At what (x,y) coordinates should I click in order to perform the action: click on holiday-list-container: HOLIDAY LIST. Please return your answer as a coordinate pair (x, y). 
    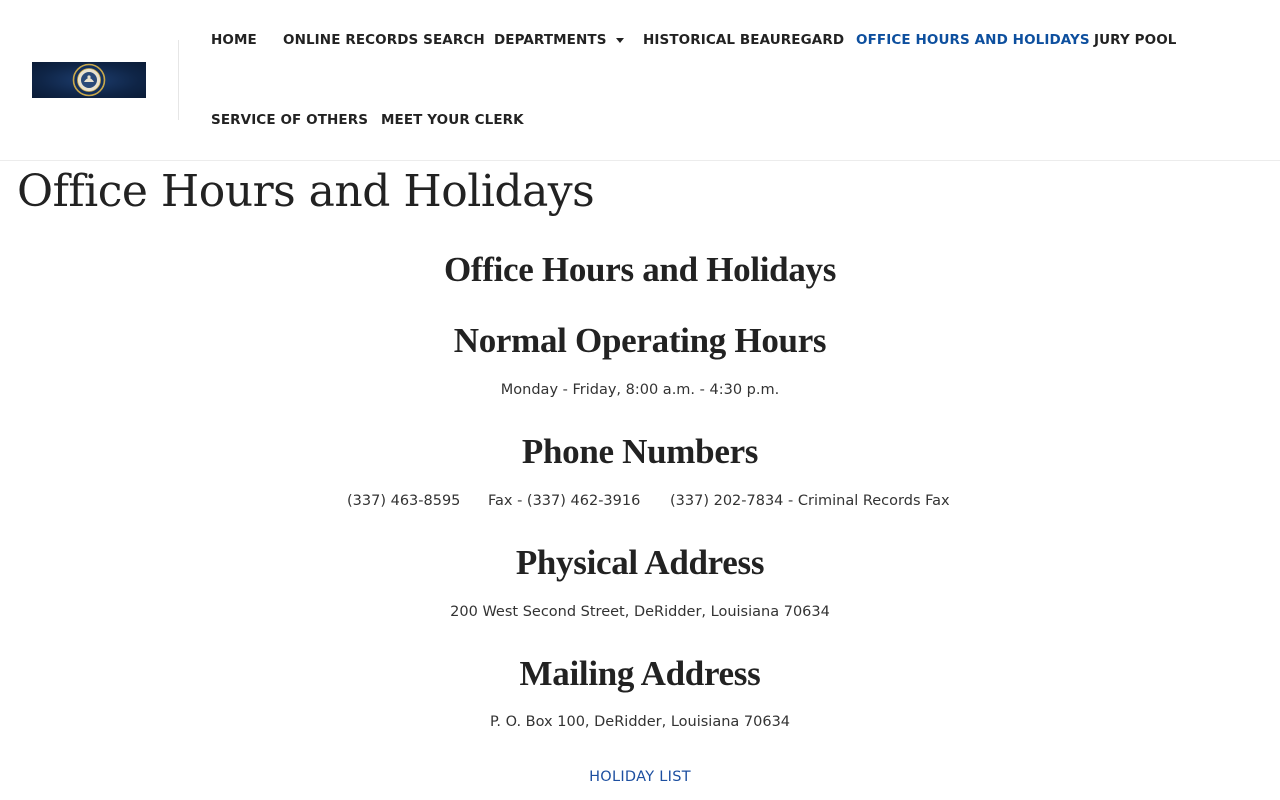
    Looking at the image, I should click on (640, 775).